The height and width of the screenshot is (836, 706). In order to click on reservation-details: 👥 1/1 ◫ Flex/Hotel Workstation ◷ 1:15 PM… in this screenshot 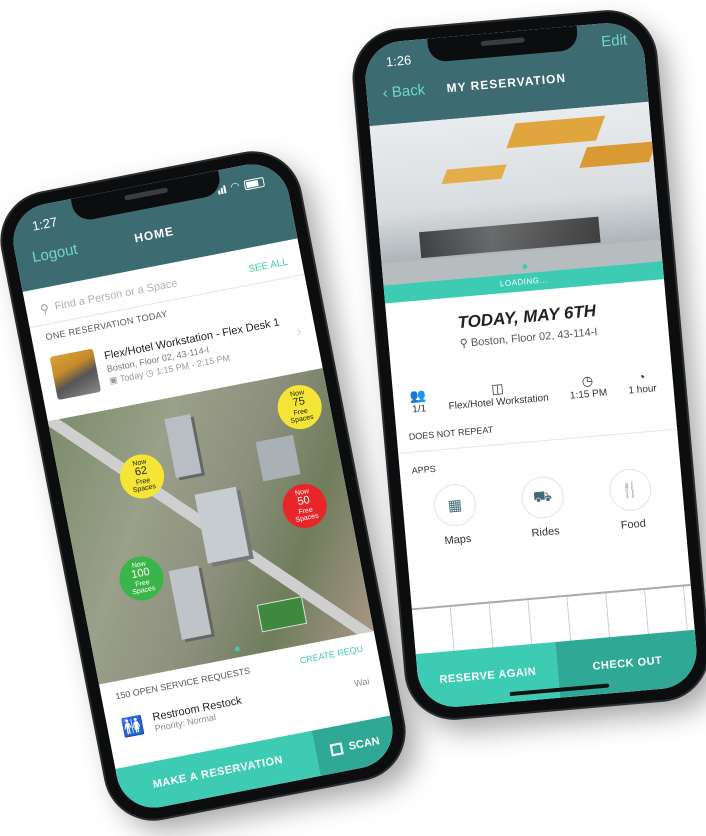, I will do `click(532, 382)`.